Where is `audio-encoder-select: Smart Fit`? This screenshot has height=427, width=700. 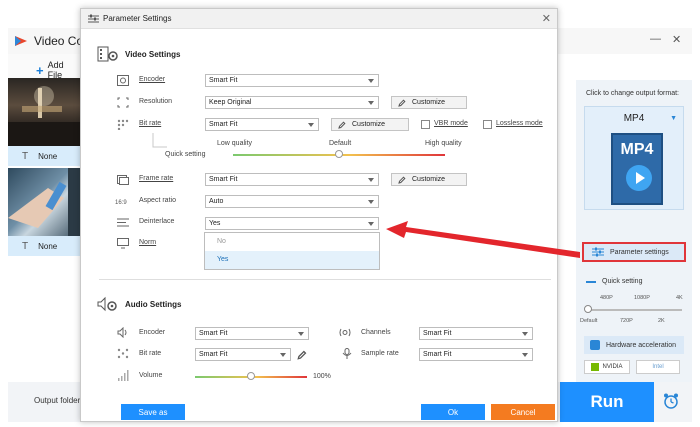 audio-encoder-select: Smart Fit is located at coordinates (252, 333).